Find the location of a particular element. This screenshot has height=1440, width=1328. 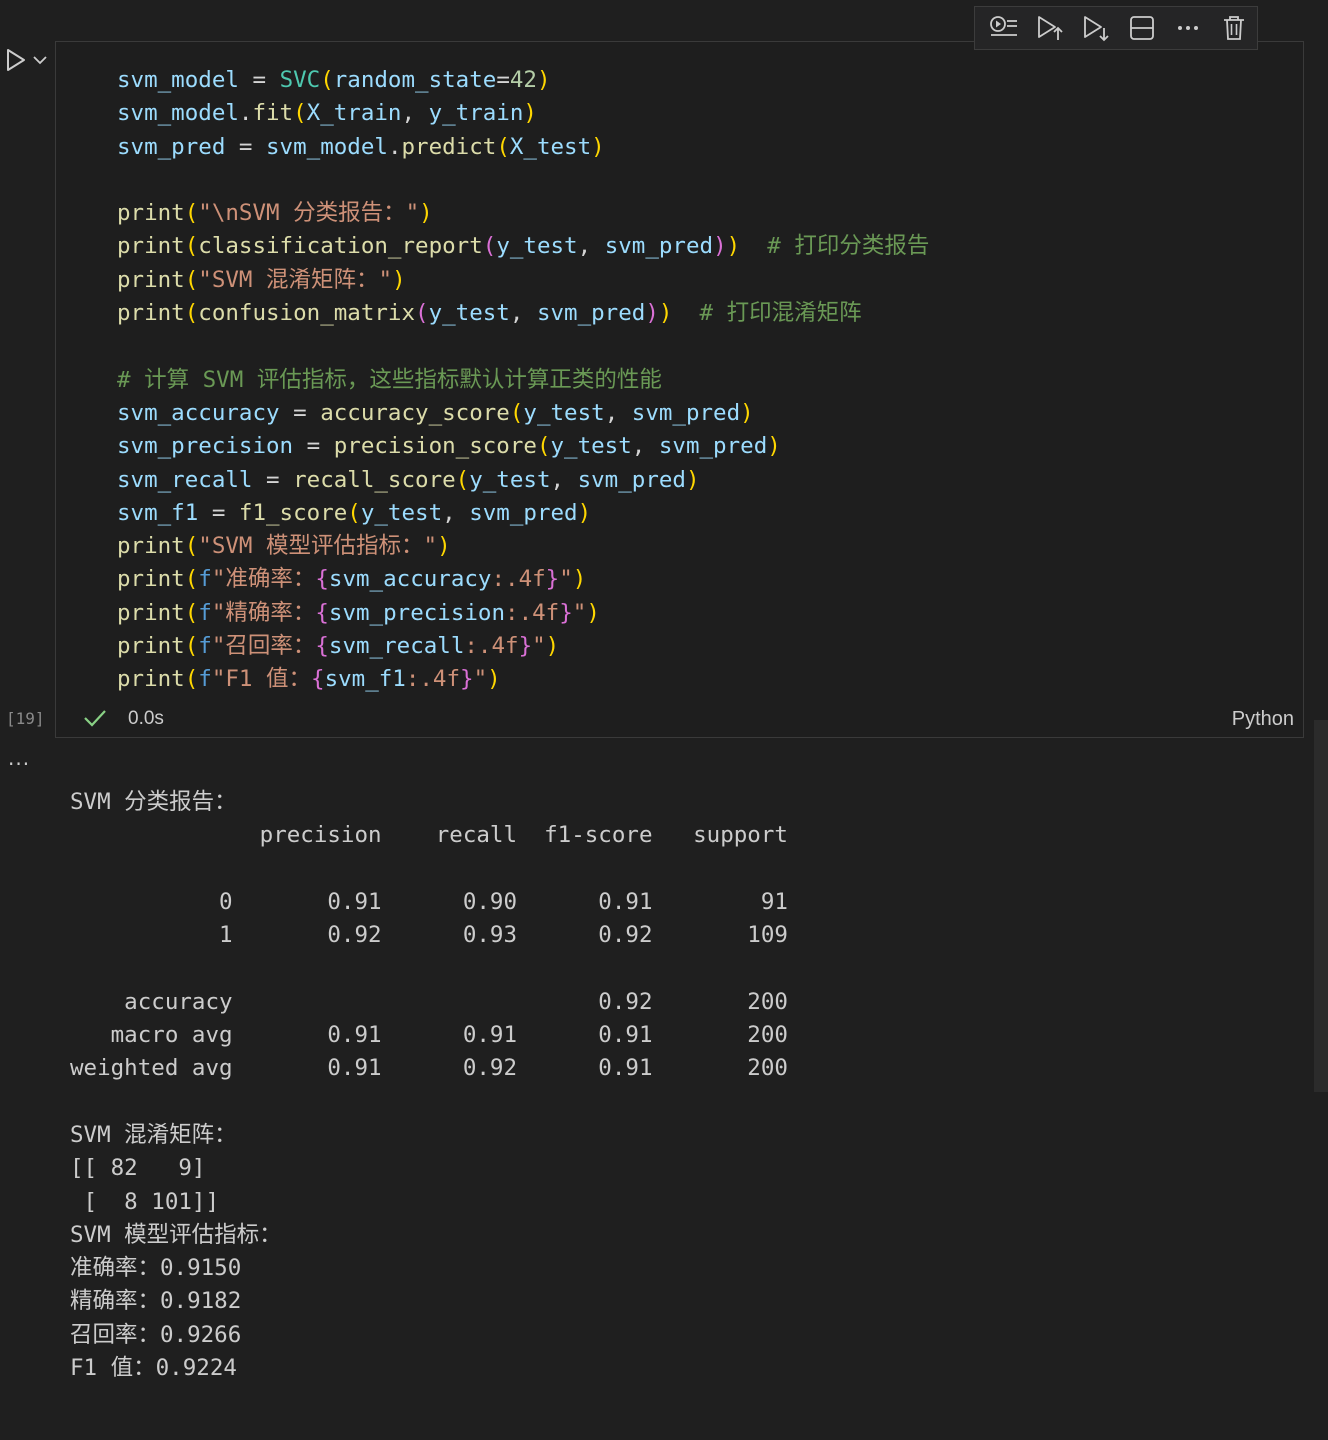

code-line: svm_pred = svm_model.predict(X_test) is located at coordinates (523, 147).